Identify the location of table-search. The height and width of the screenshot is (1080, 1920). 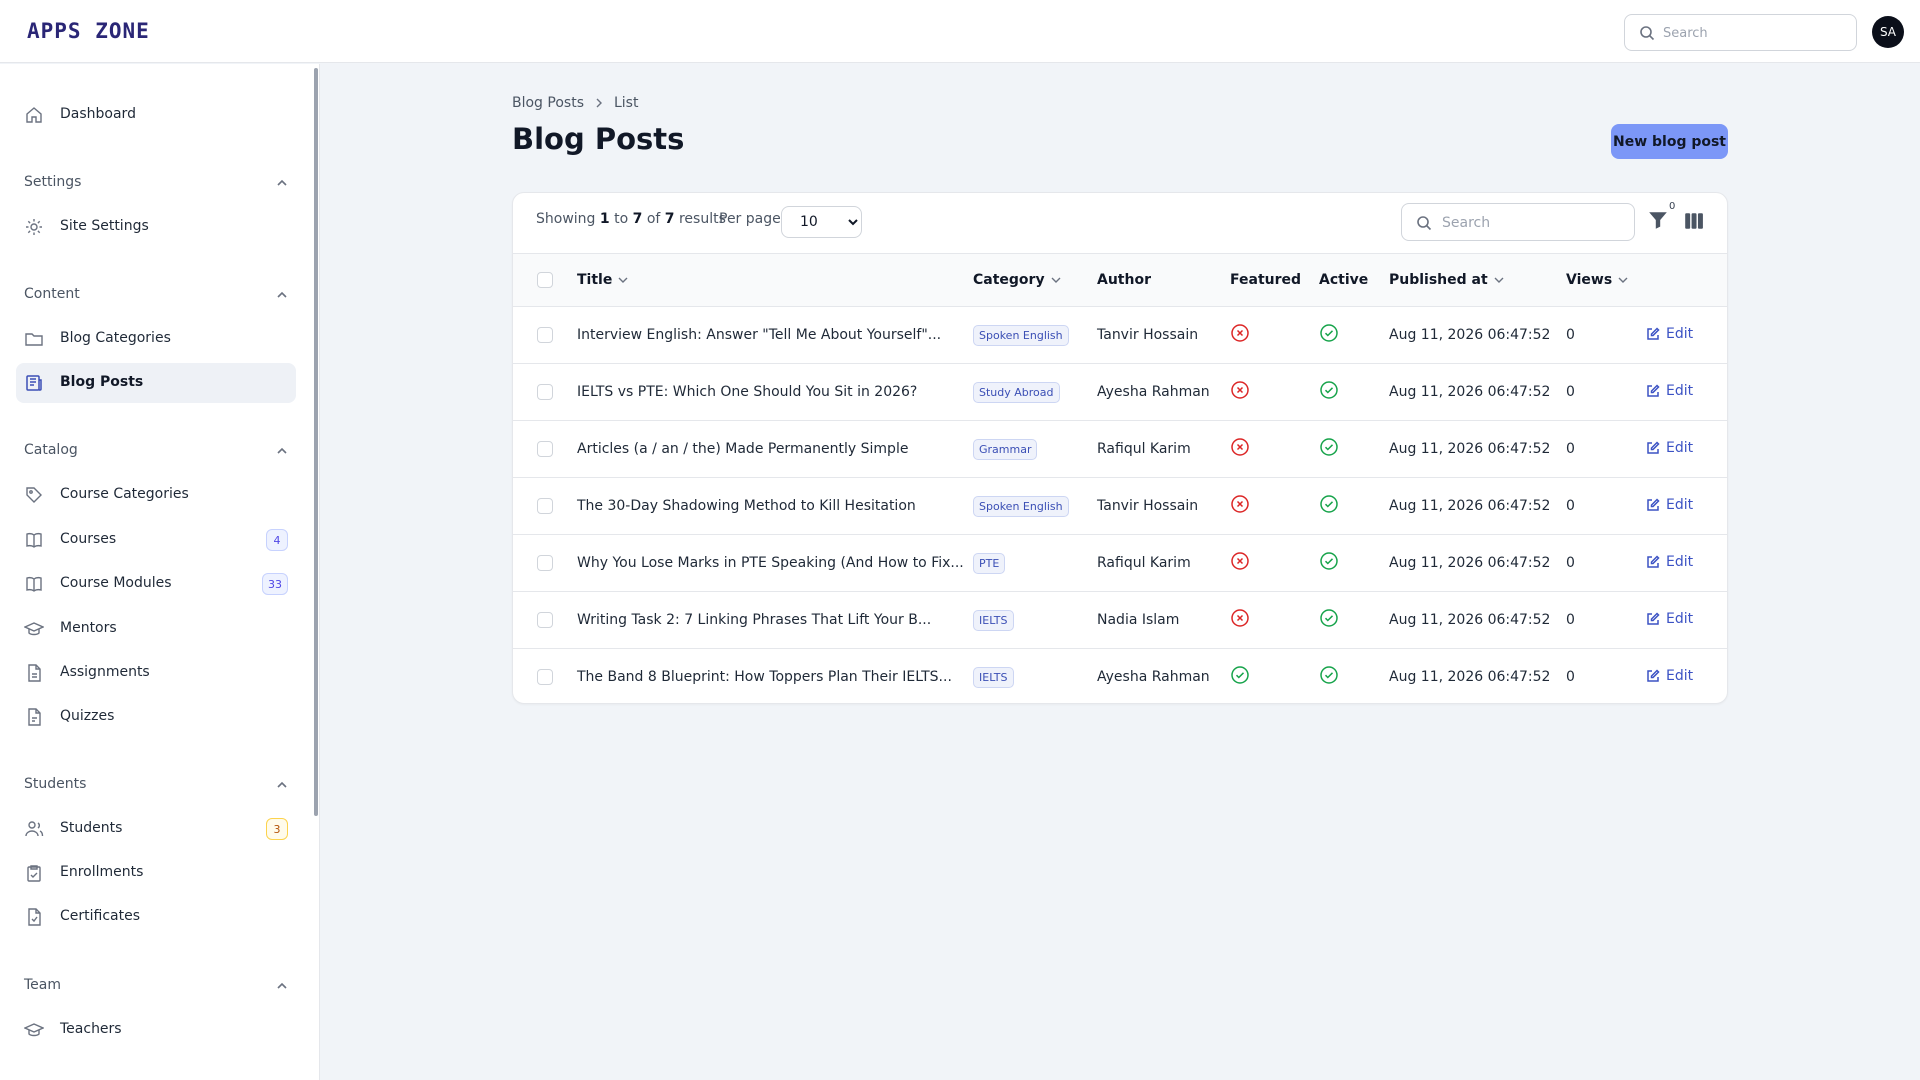
(1518, 222).